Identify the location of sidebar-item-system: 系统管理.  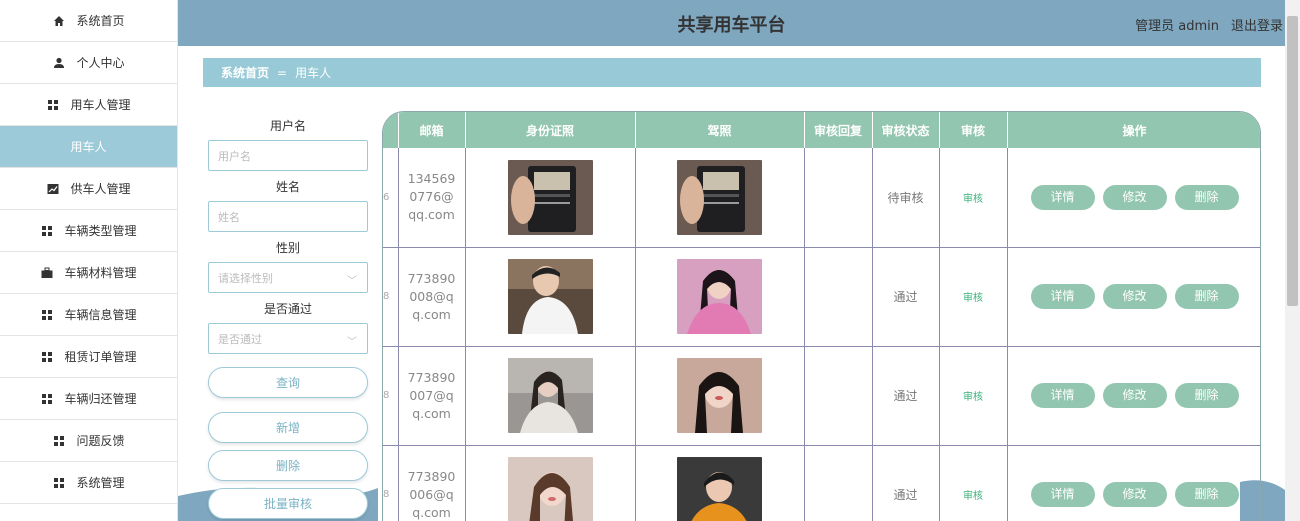
(88, 483).